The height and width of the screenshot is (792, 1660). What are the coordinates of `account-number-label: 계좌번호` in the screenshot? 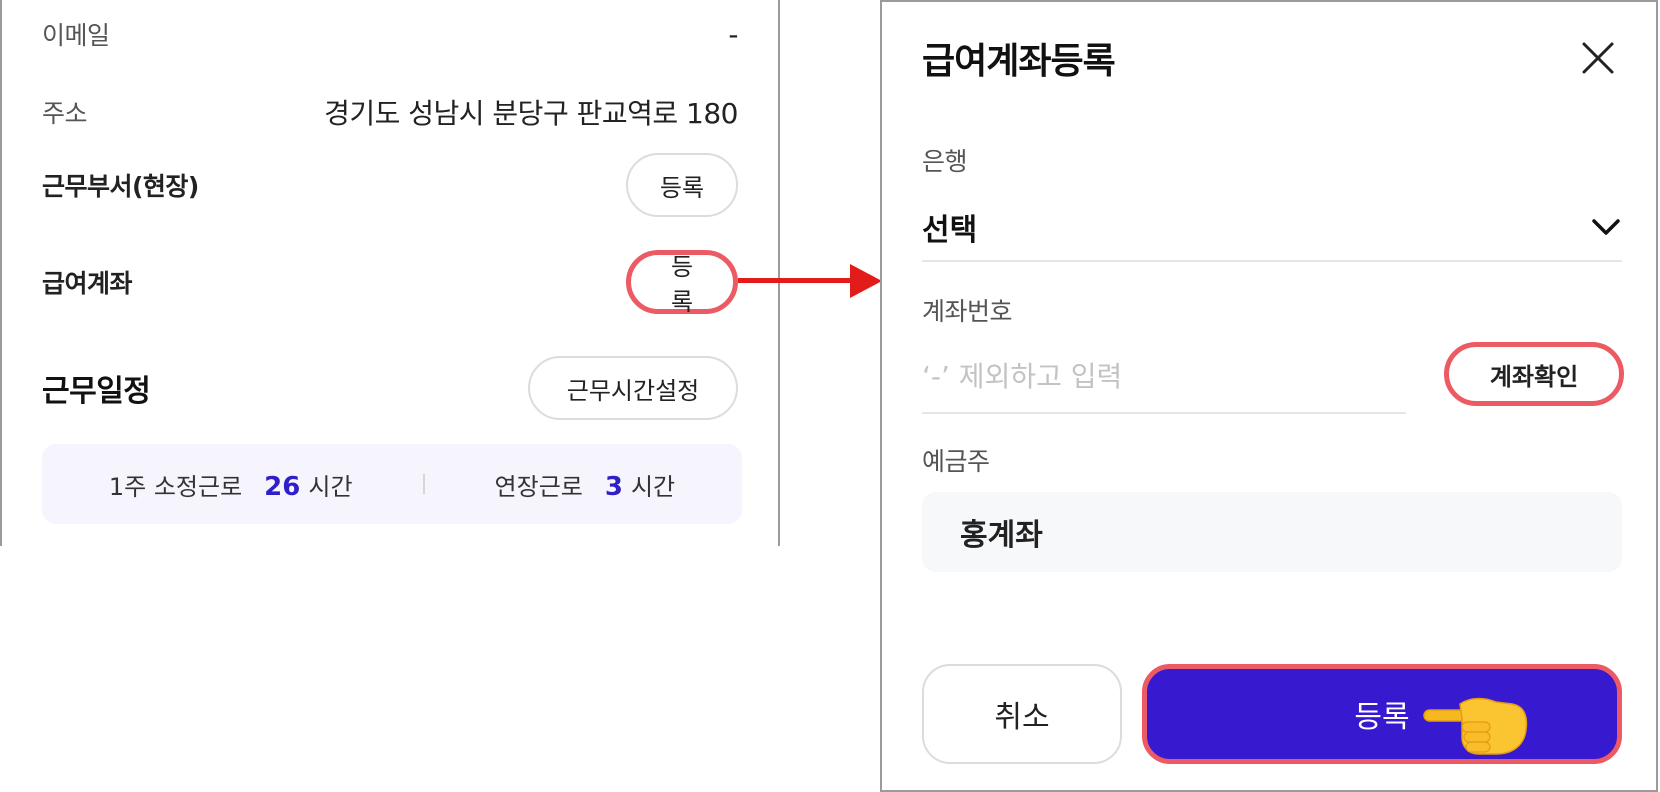 It's located at (967, 311).